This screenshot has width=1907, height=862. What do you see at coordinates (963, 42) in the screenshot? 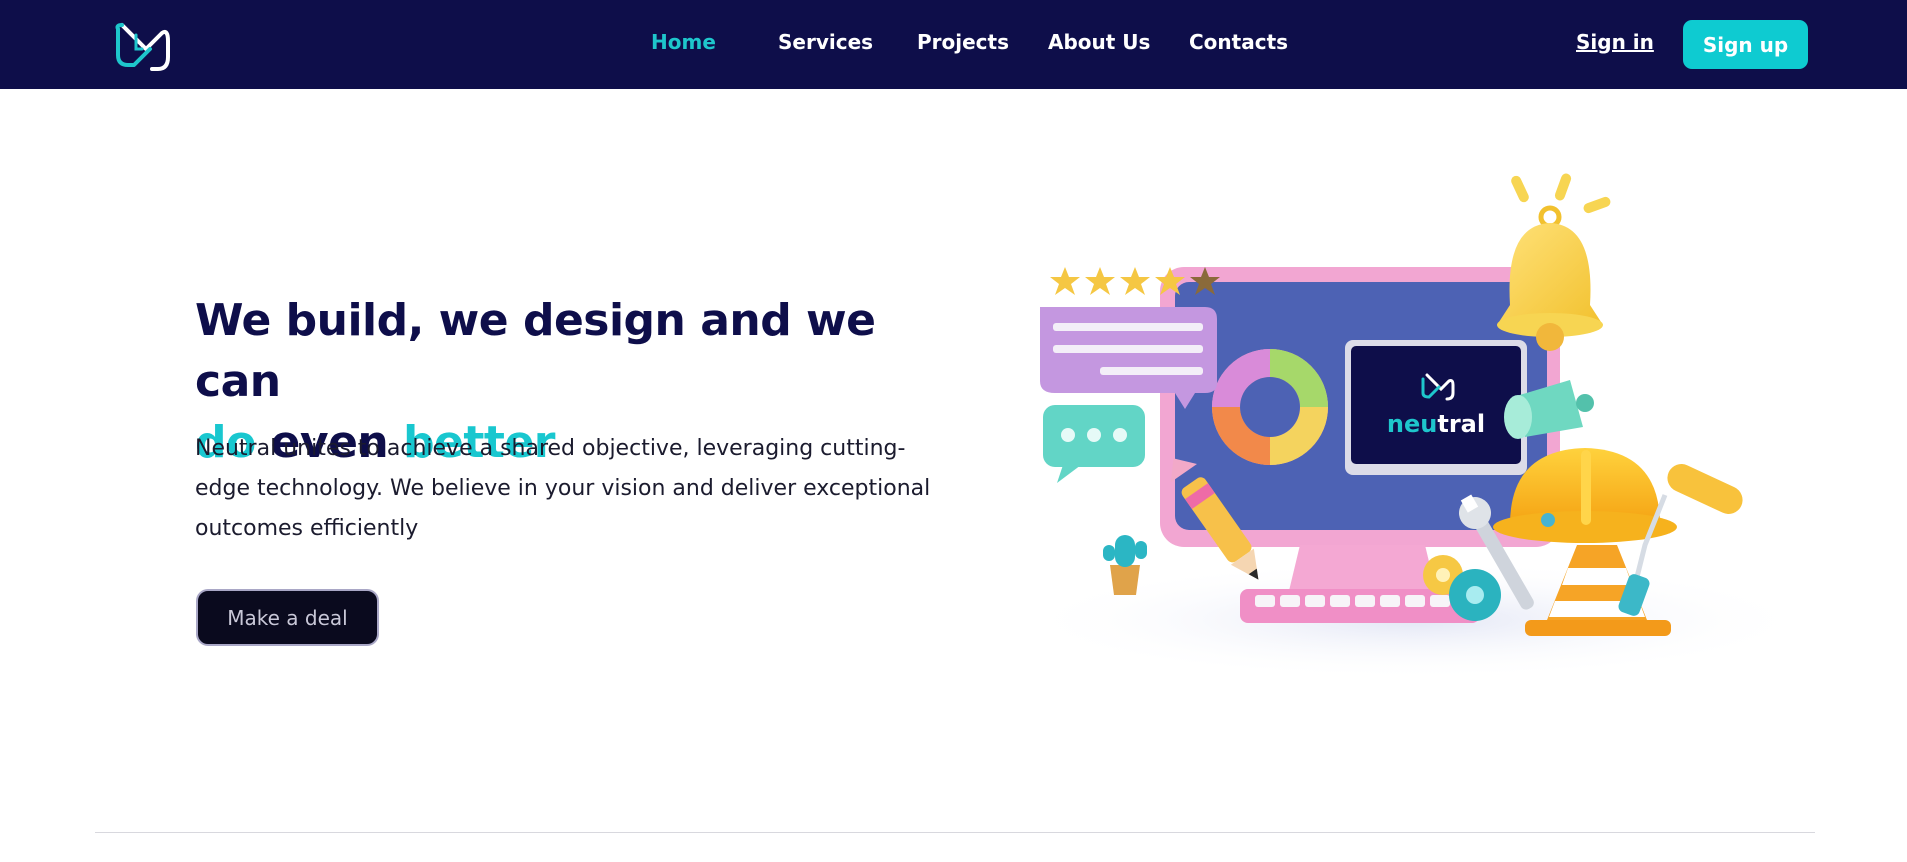
I see `nav-projects-link: Projects` at bounding box center [963, 42].